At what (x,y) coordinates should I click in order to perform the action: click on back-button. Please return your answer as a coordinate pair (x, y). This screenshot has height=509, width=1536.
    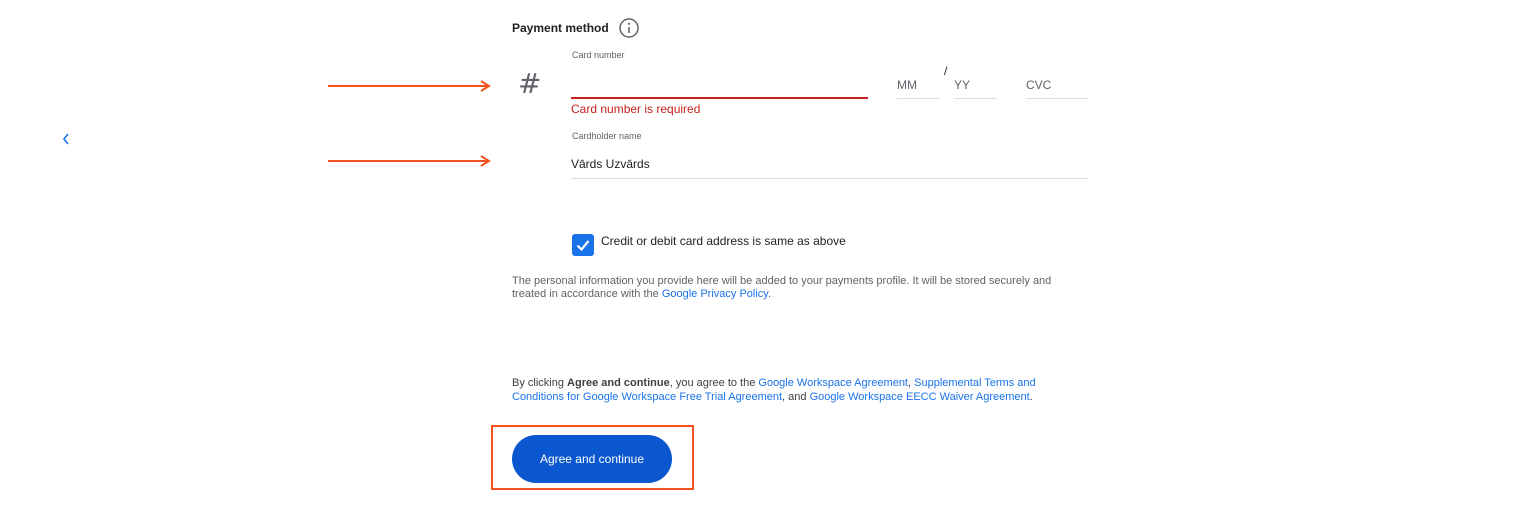
    Looking at the image, I should click on (66, 139).